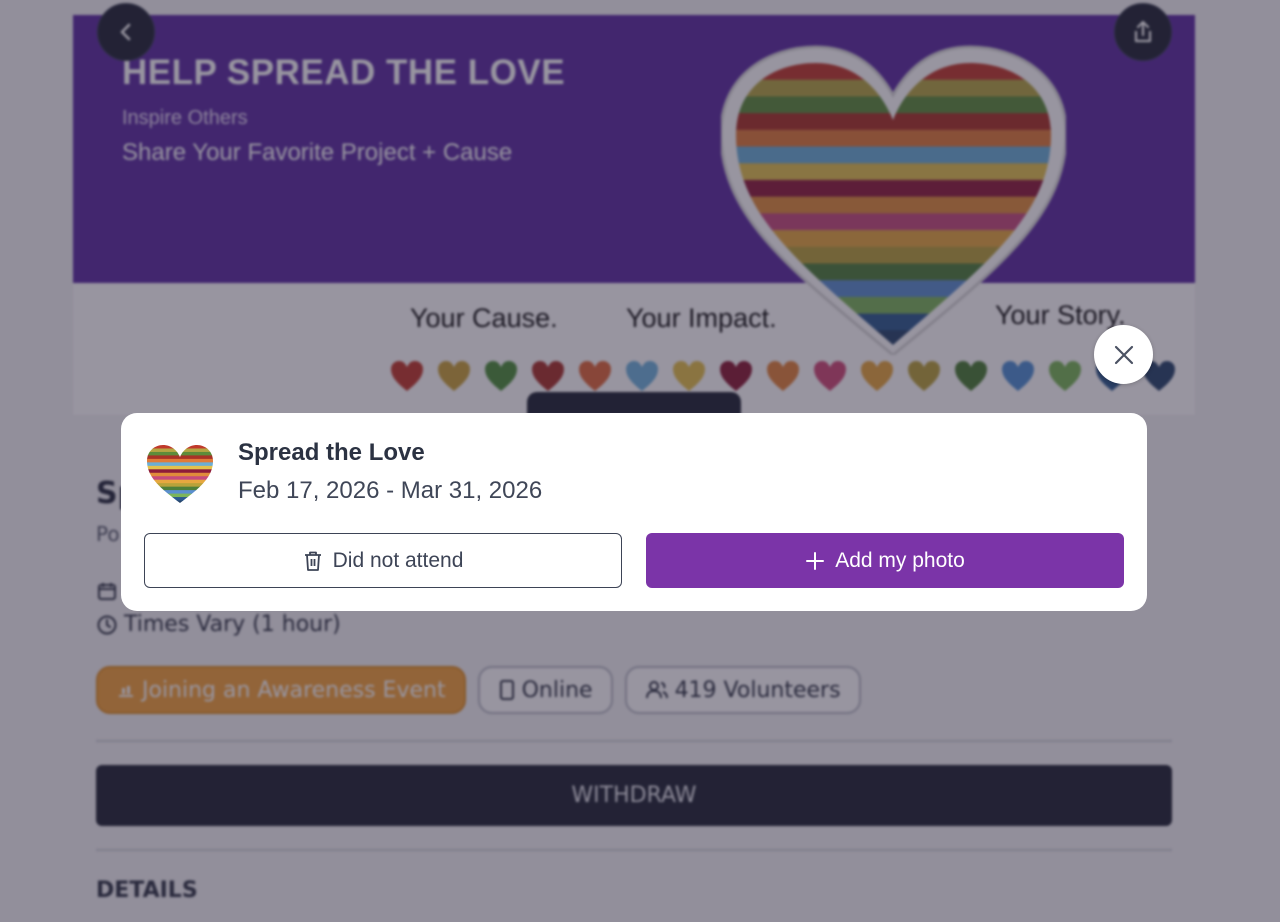 The image size is (1280, 922). I want to click on did-not-attend-label: Did not attend, so click(398, 560).